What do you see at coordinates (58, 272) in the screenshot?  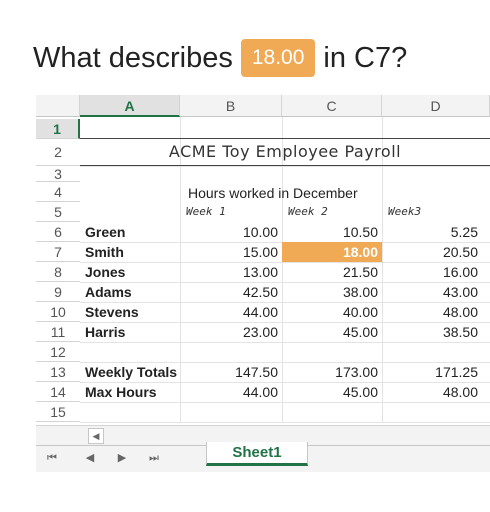 I see `row-header-8: 8` at bounding box center [58, 272].